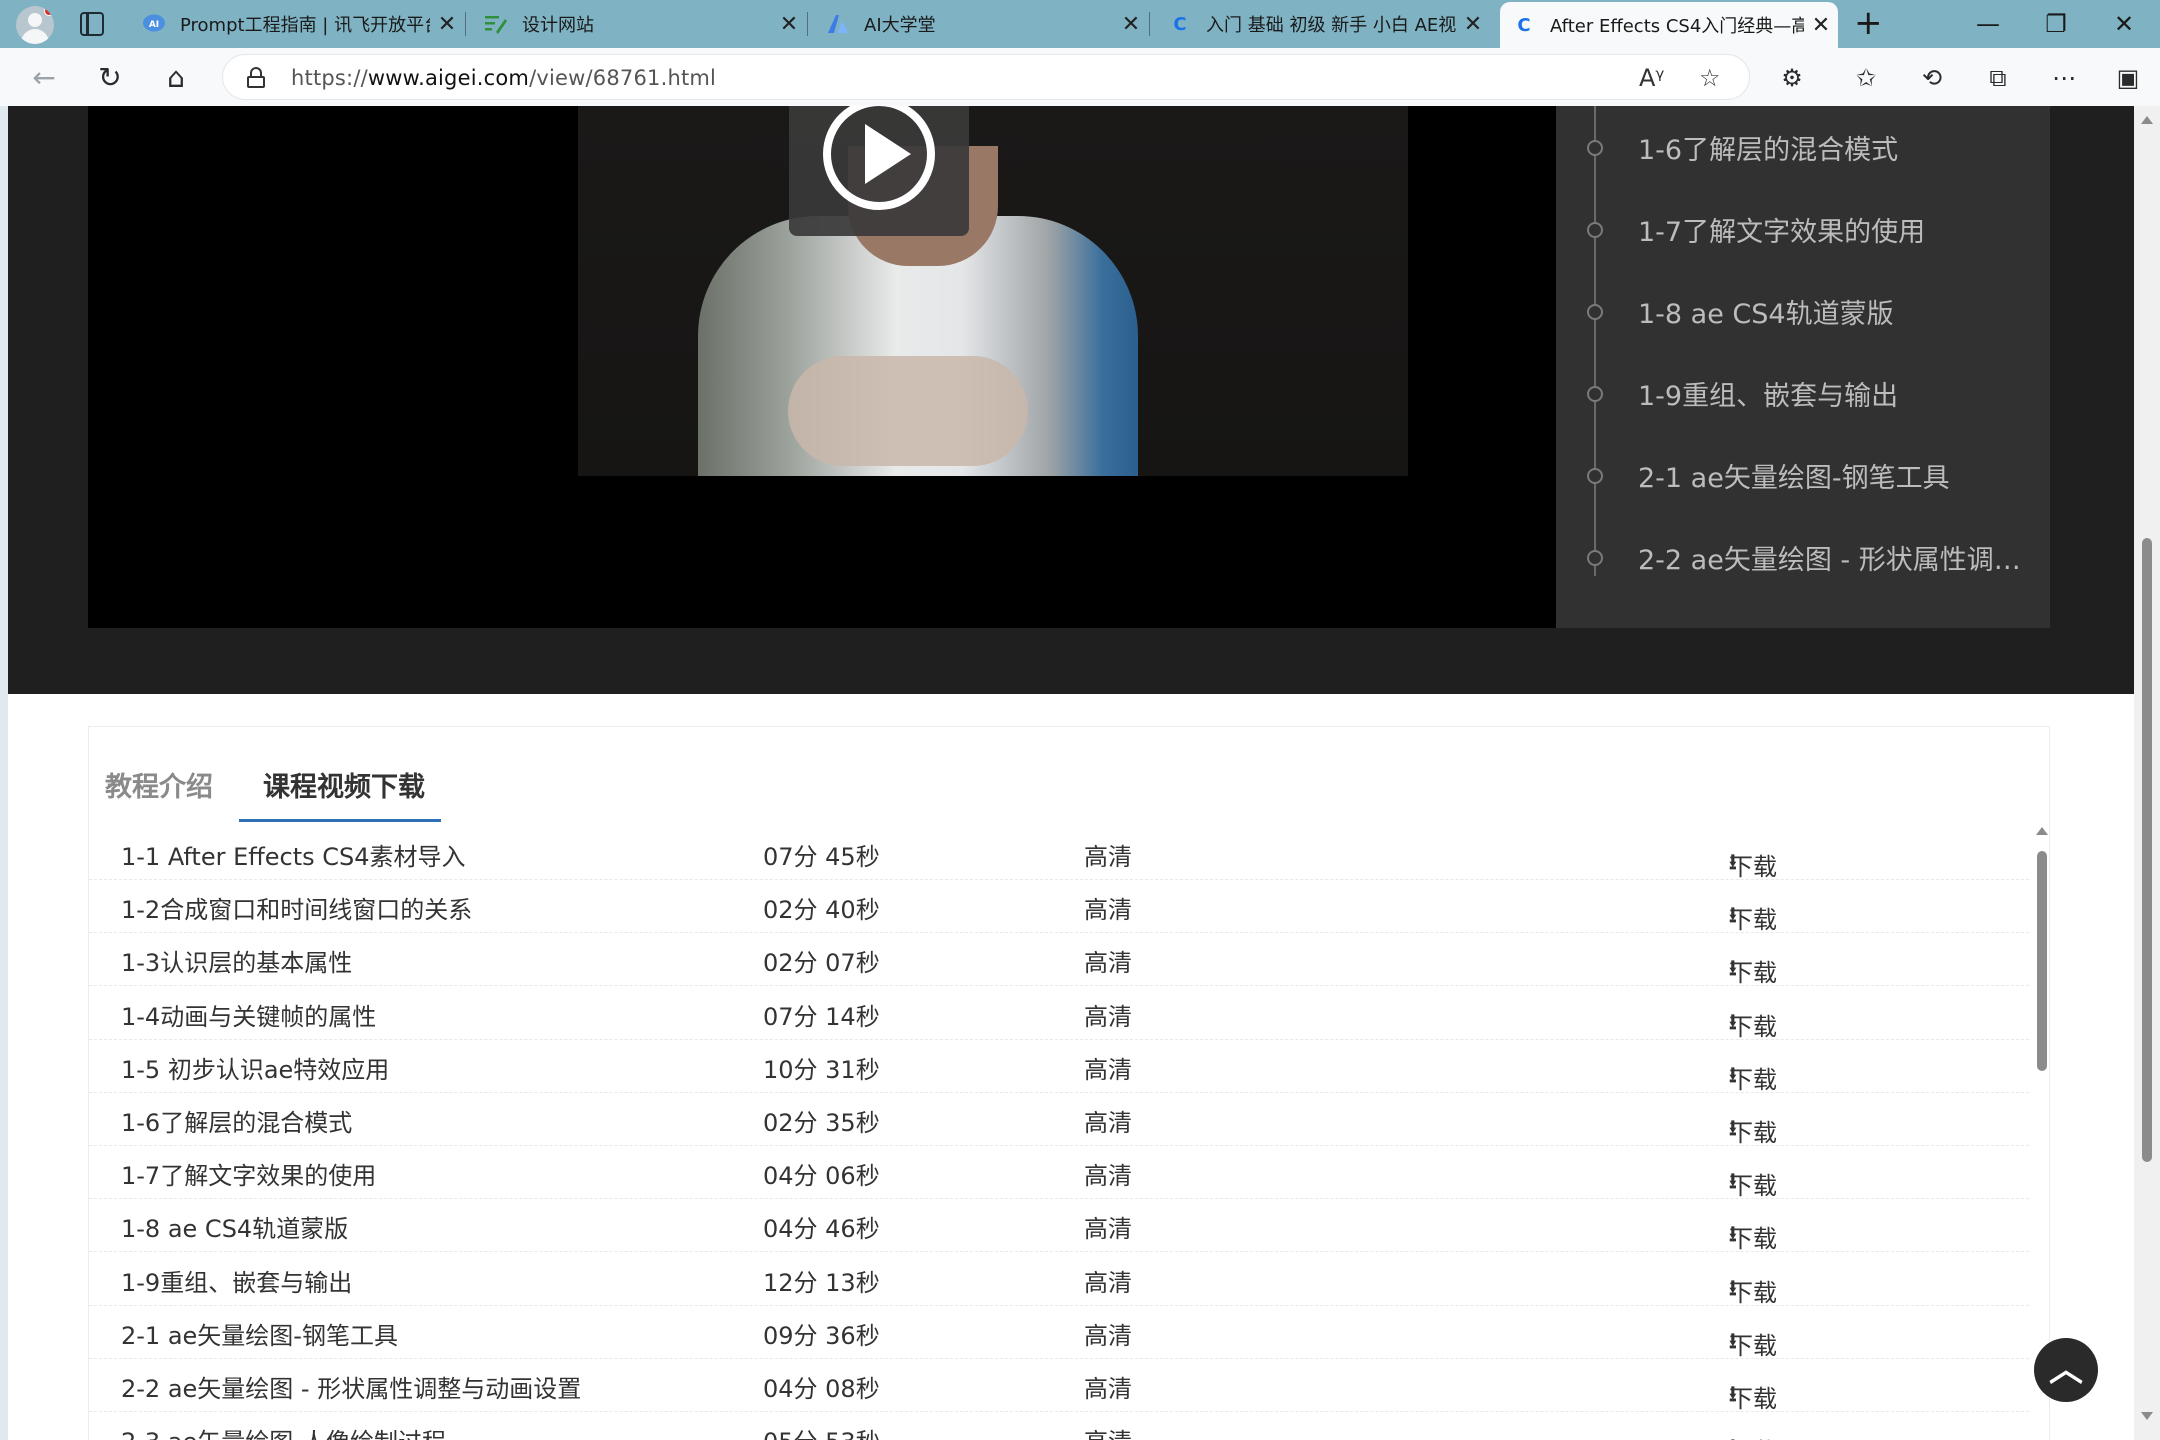  Describe the element at coordinates (821, 1389) in the screenshot. I see `video-duration: 04分 08秒` at that location.